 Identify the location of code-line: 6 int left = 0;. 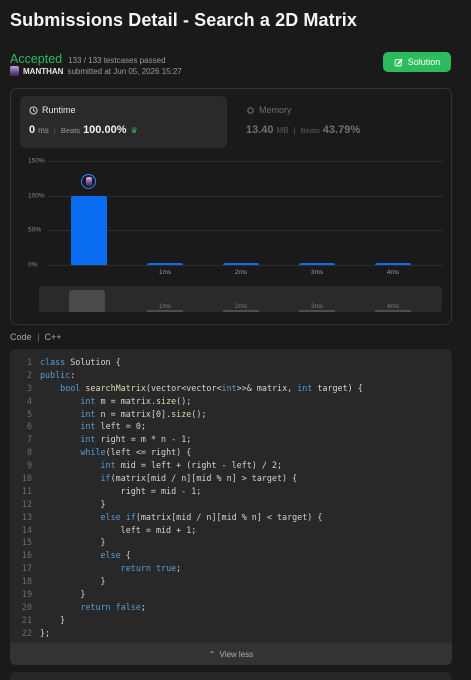
(231, 426).